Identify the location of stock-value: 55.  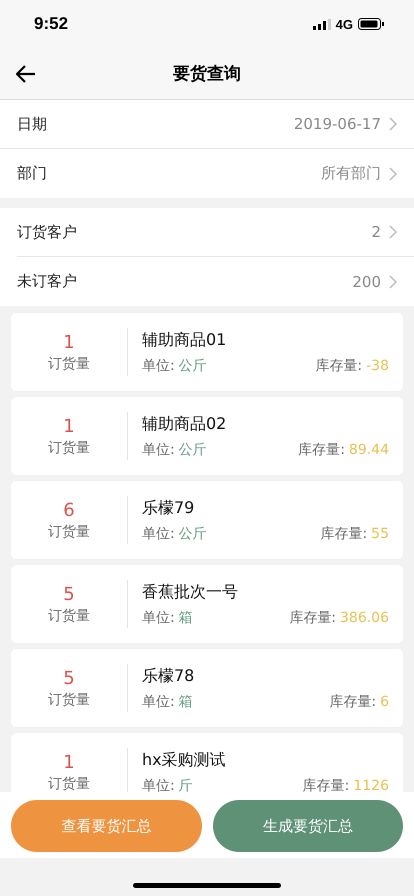
(380, 534).